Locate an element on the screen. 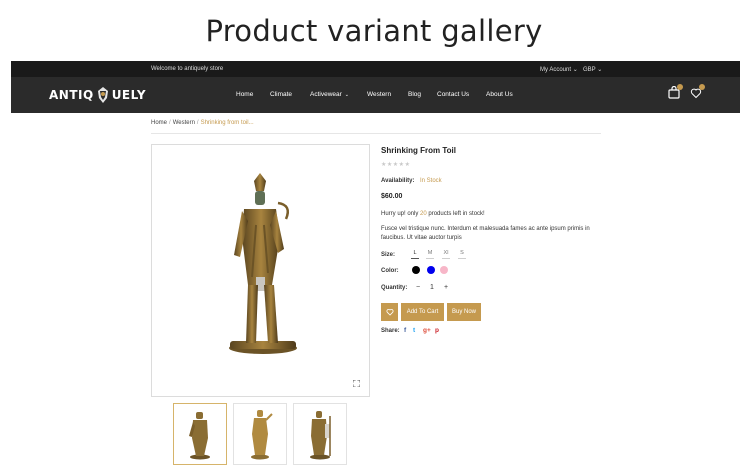 The height and width of the screenshot is (465, 748). pinterest-icon: p is located at coordinates (437, 330).